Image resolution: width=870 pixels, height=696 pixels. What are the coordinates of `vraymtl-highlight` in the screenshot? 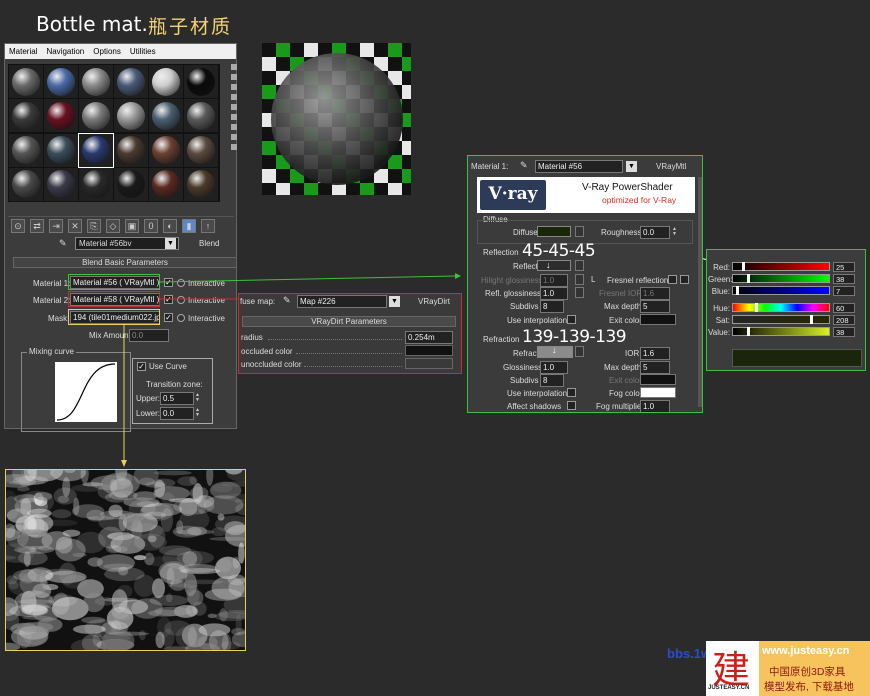 It's located at (585, 284).